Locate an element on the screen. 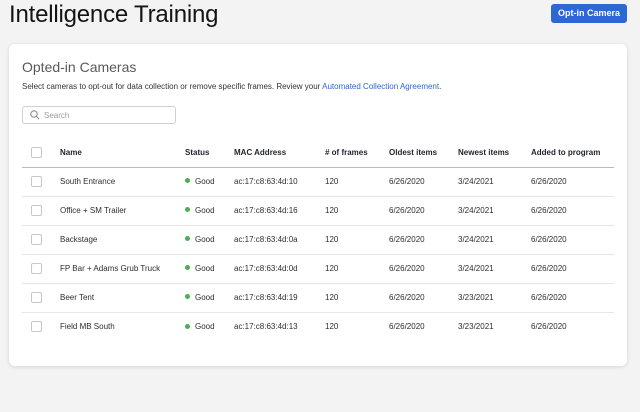 This screenshot has height=412, width=640. select-all-checkbox is located at coordinates (36, 152).